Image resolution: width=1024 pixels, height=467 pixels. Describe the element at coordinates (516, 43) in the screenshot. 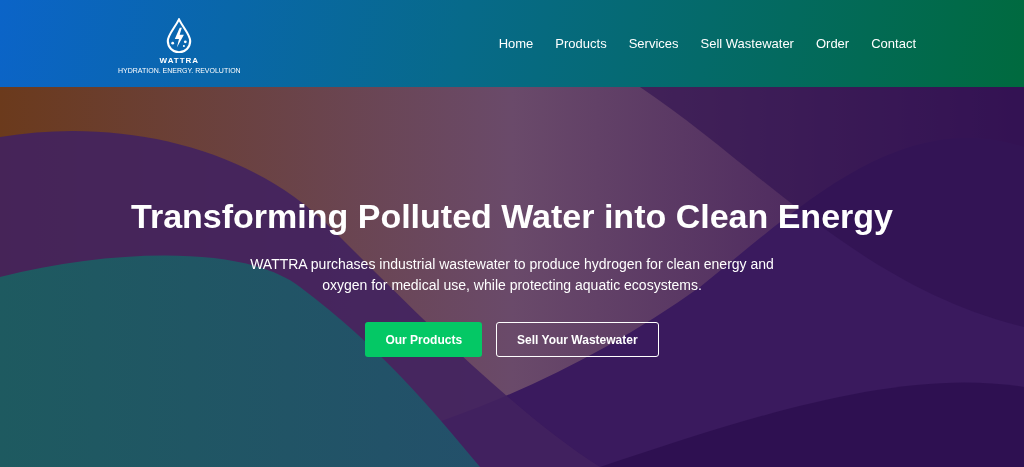

I see `nav-link: Home` at that location.